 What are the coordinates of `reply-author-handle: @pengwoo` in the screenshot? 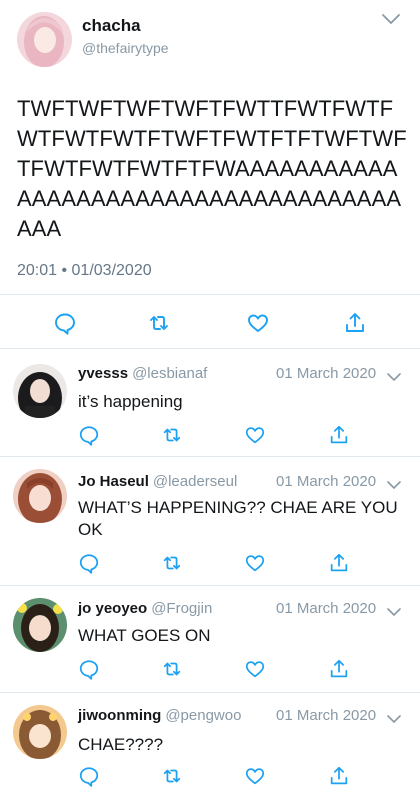 It's located at (203, 715).